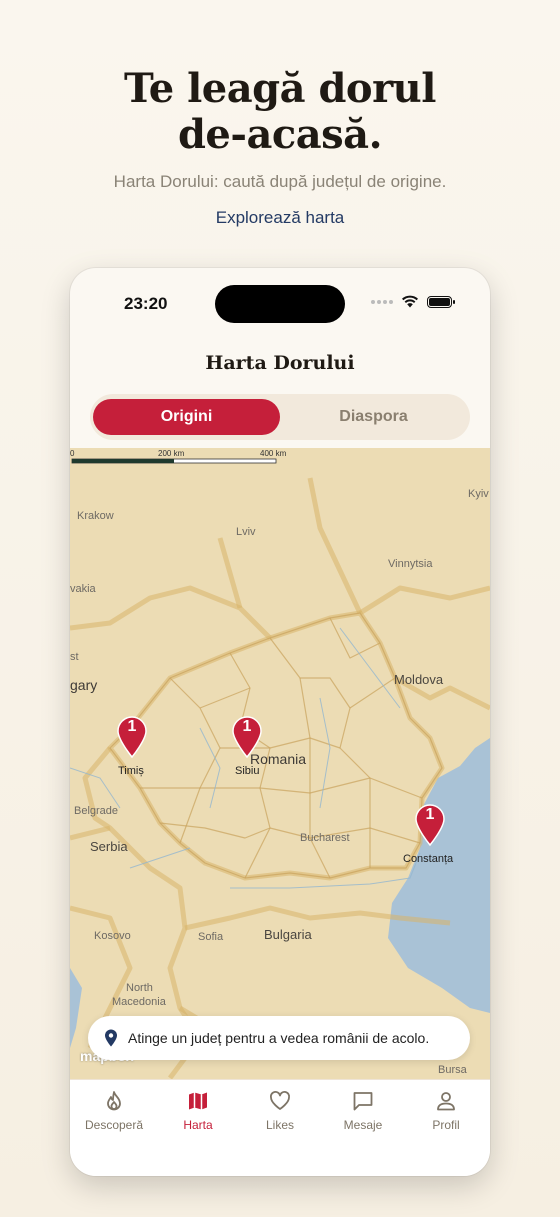 This screenshot has height=1217, width=560. I want to click on label-bulgaria: Bulgaria, so click(288, 934).